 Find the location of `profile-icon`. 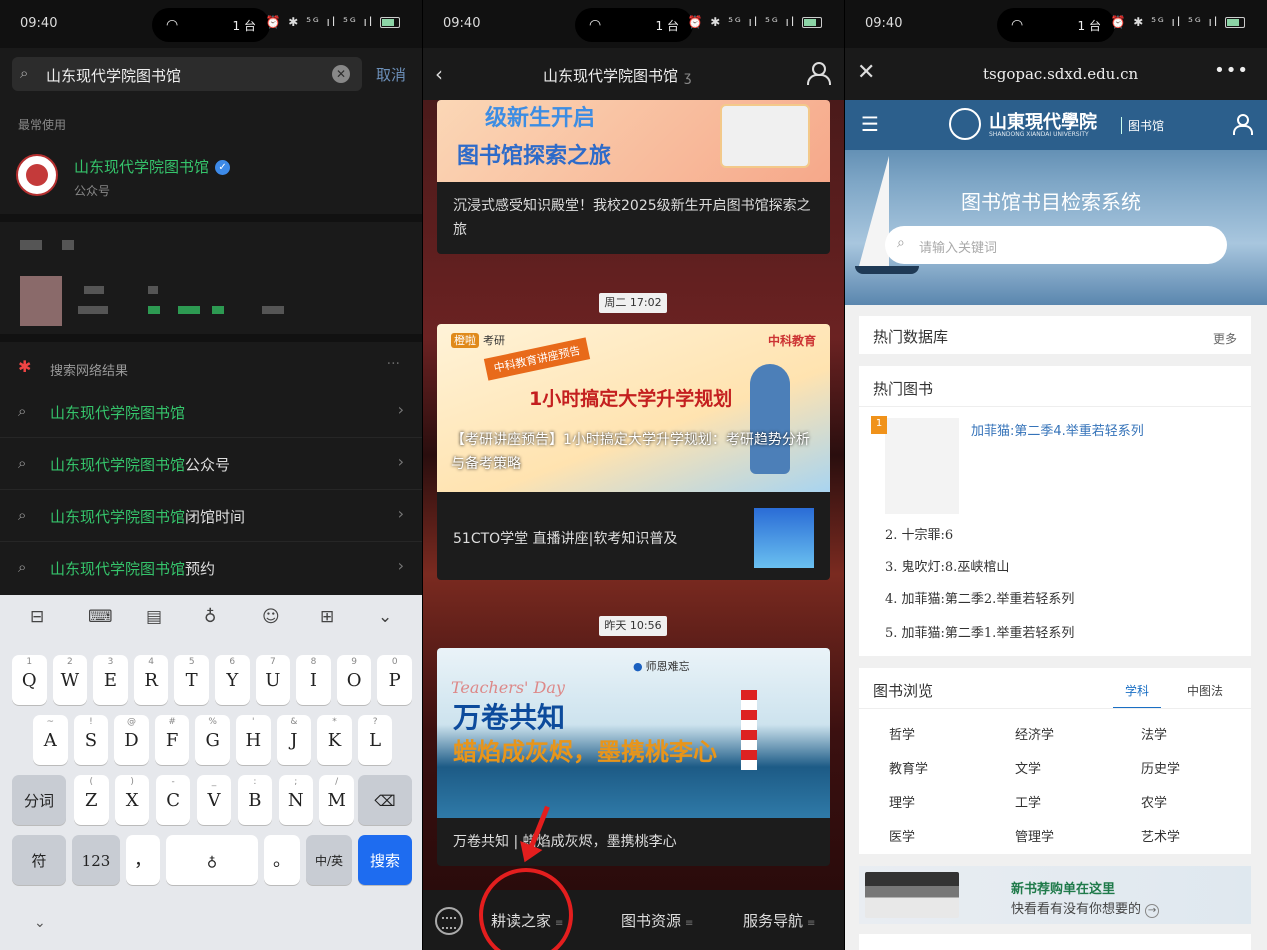

profile-icon is located at coordinates (818, 72).